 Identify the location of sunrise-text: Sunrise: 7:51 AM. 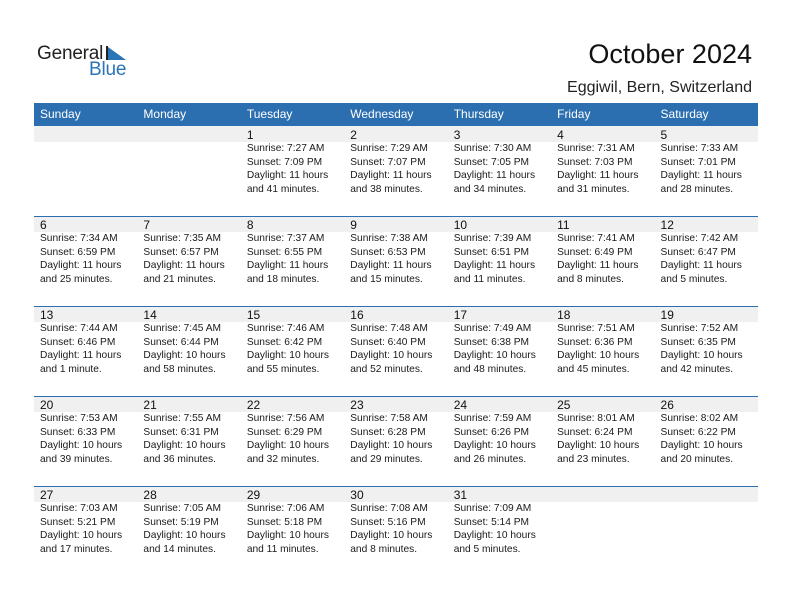
(596, 328).